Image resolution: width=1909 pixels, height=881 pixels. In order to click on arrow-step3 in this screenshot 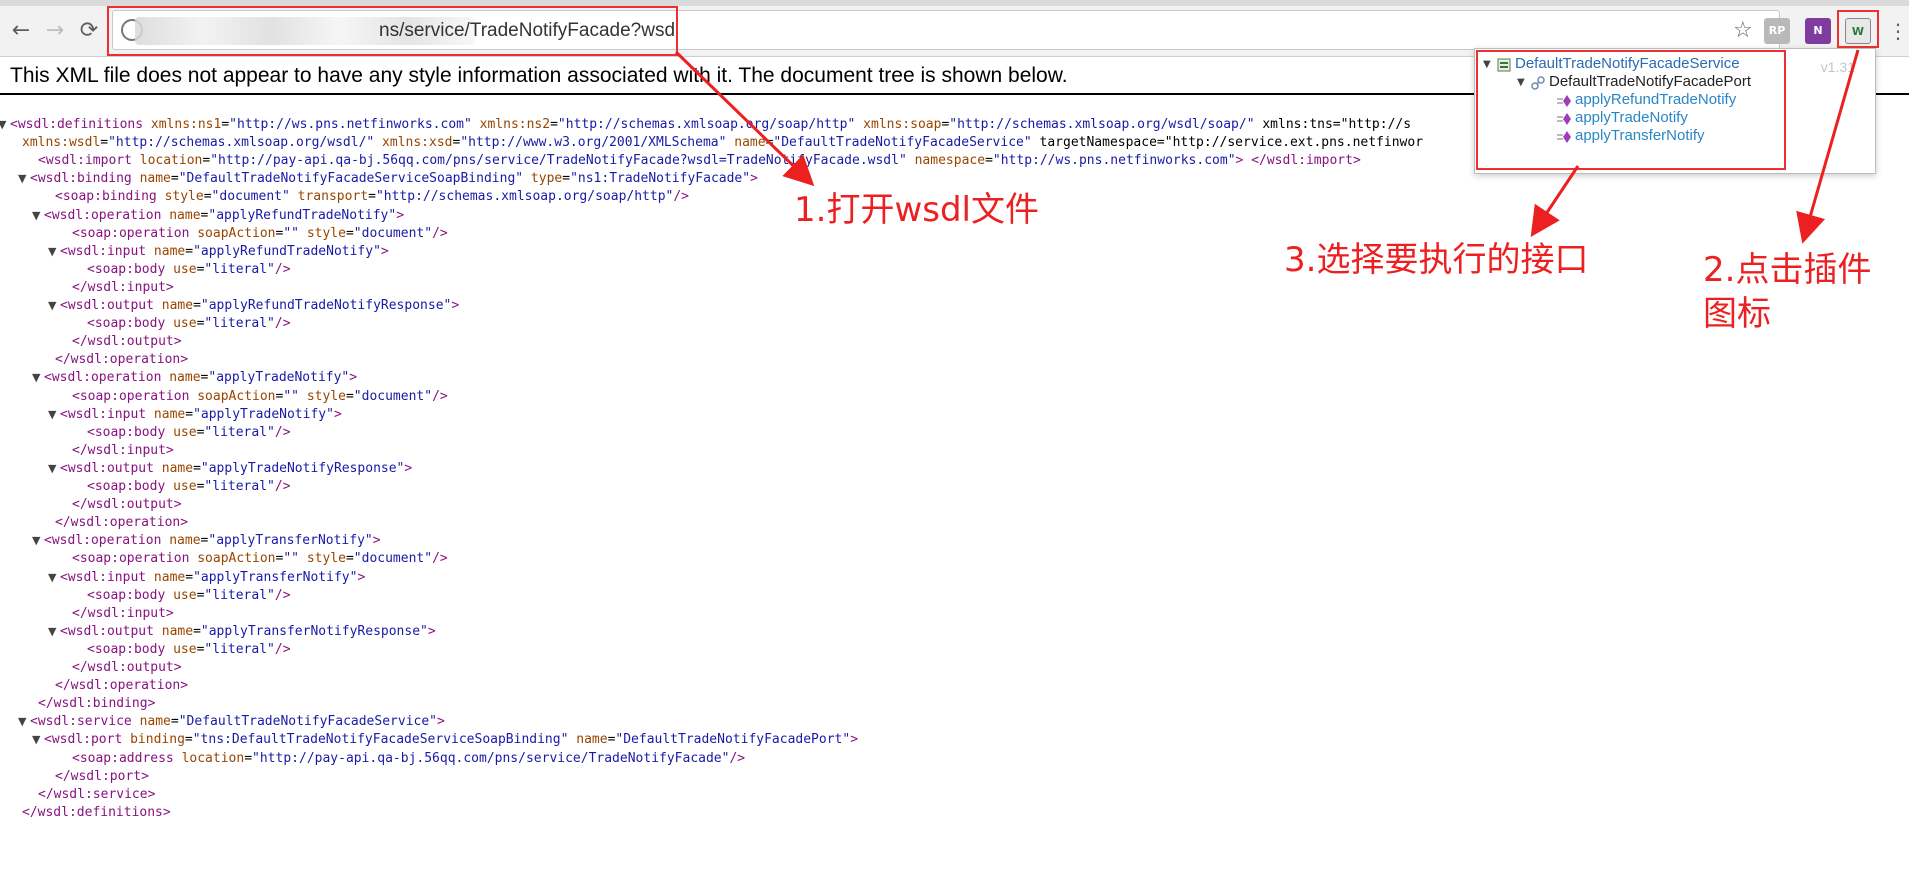, I will do `click(1555, 201)`.